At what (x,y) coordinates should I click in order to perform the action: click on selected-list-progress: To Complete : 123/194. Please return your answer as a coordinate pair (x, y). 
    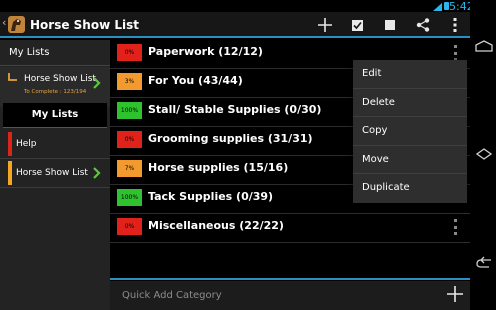
    Looking at the image, I should click on (55, 92).